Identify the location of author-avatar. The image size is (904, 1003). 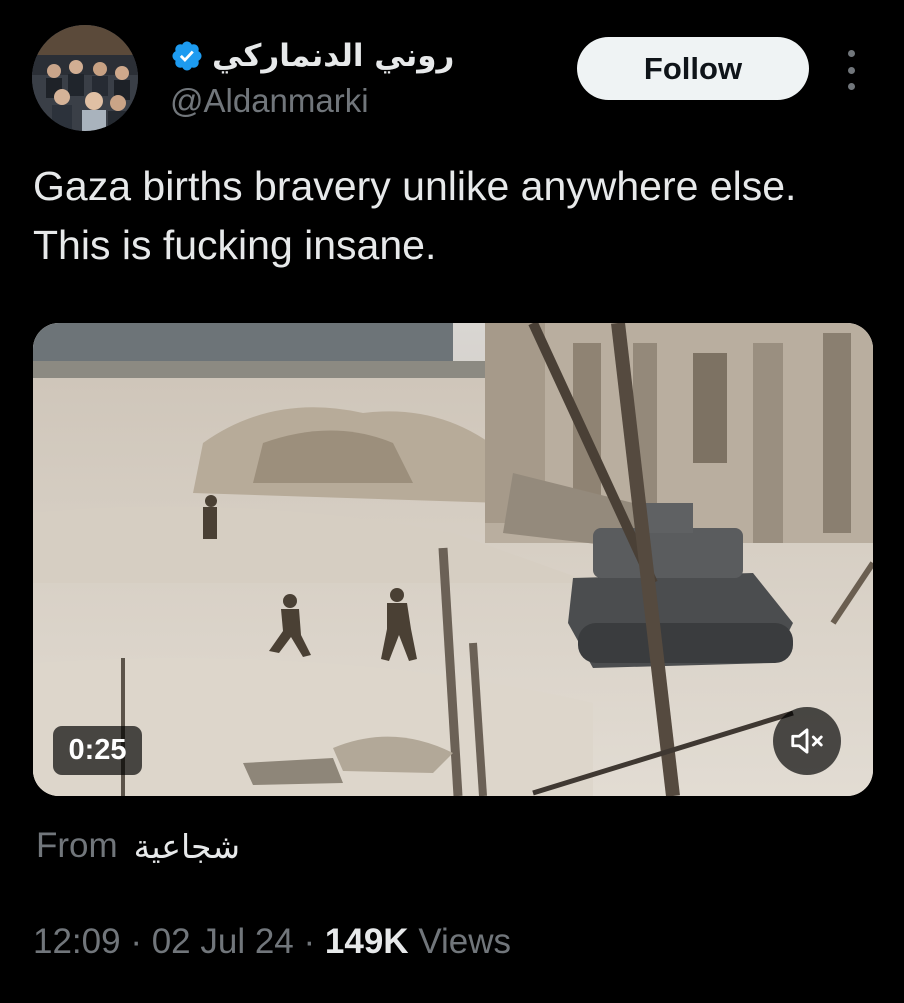
(85, 78).